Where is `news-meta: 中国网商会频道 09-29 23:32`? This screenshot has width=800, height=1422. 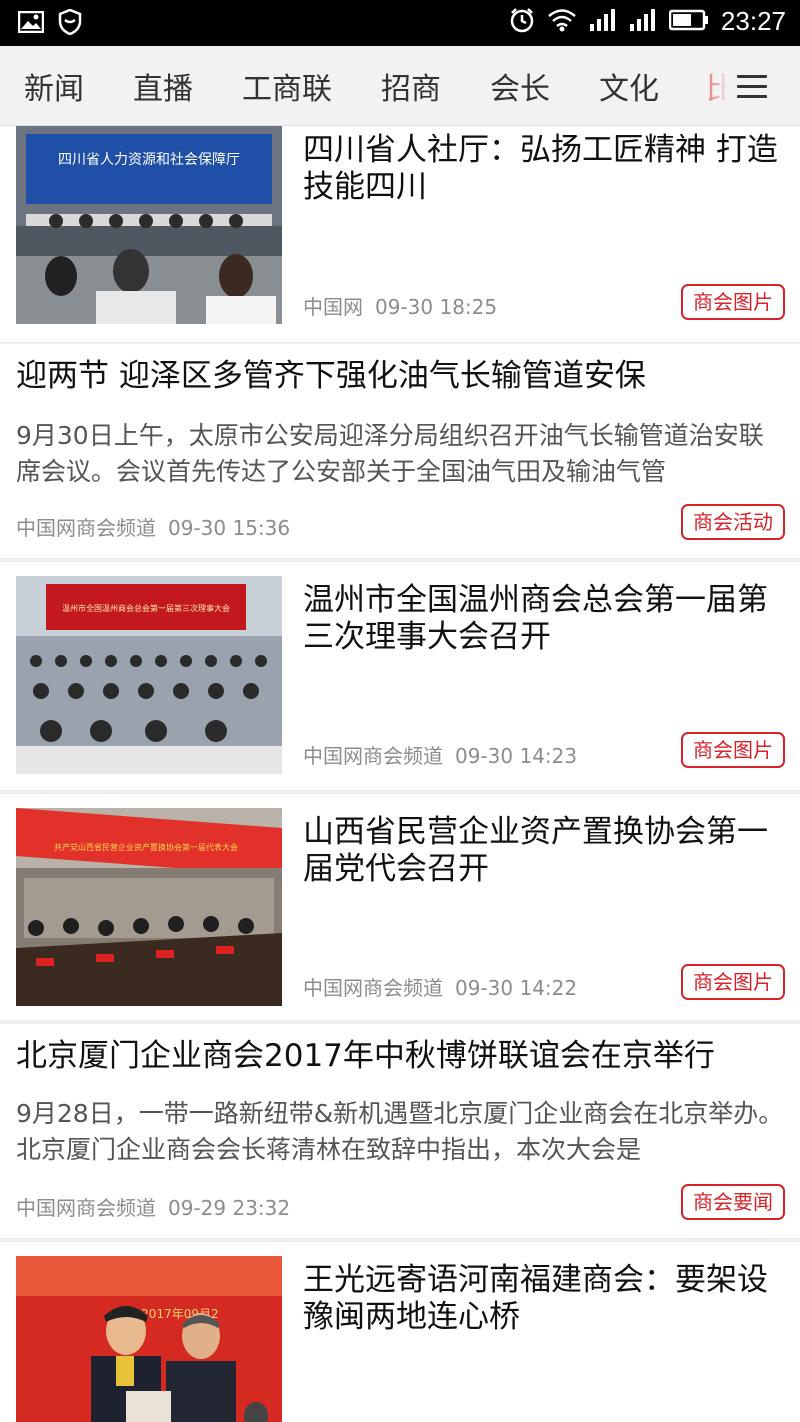 news-meta: 中国网商会频道 09-29 23:32 is located at coordinates (153, 1206).